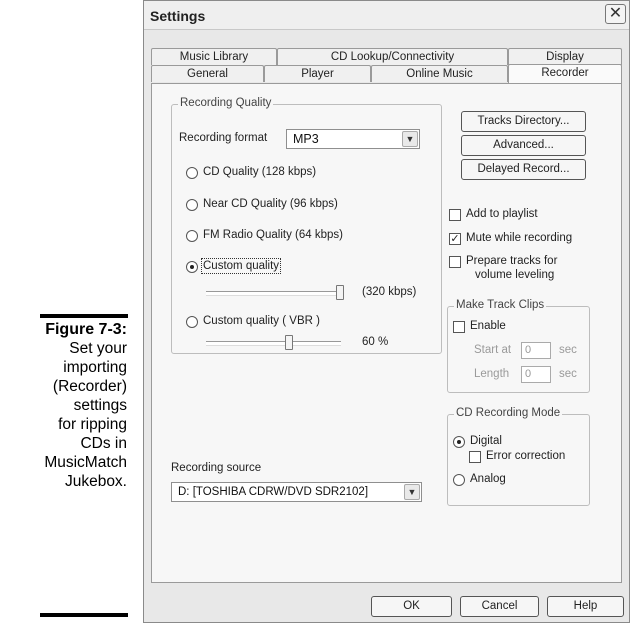 The image size is (630, 623). What do you see at coordinates (223, 138) in the screenshot?
I see `recording-format-label: Recording format` at bounding box center [223, 138].